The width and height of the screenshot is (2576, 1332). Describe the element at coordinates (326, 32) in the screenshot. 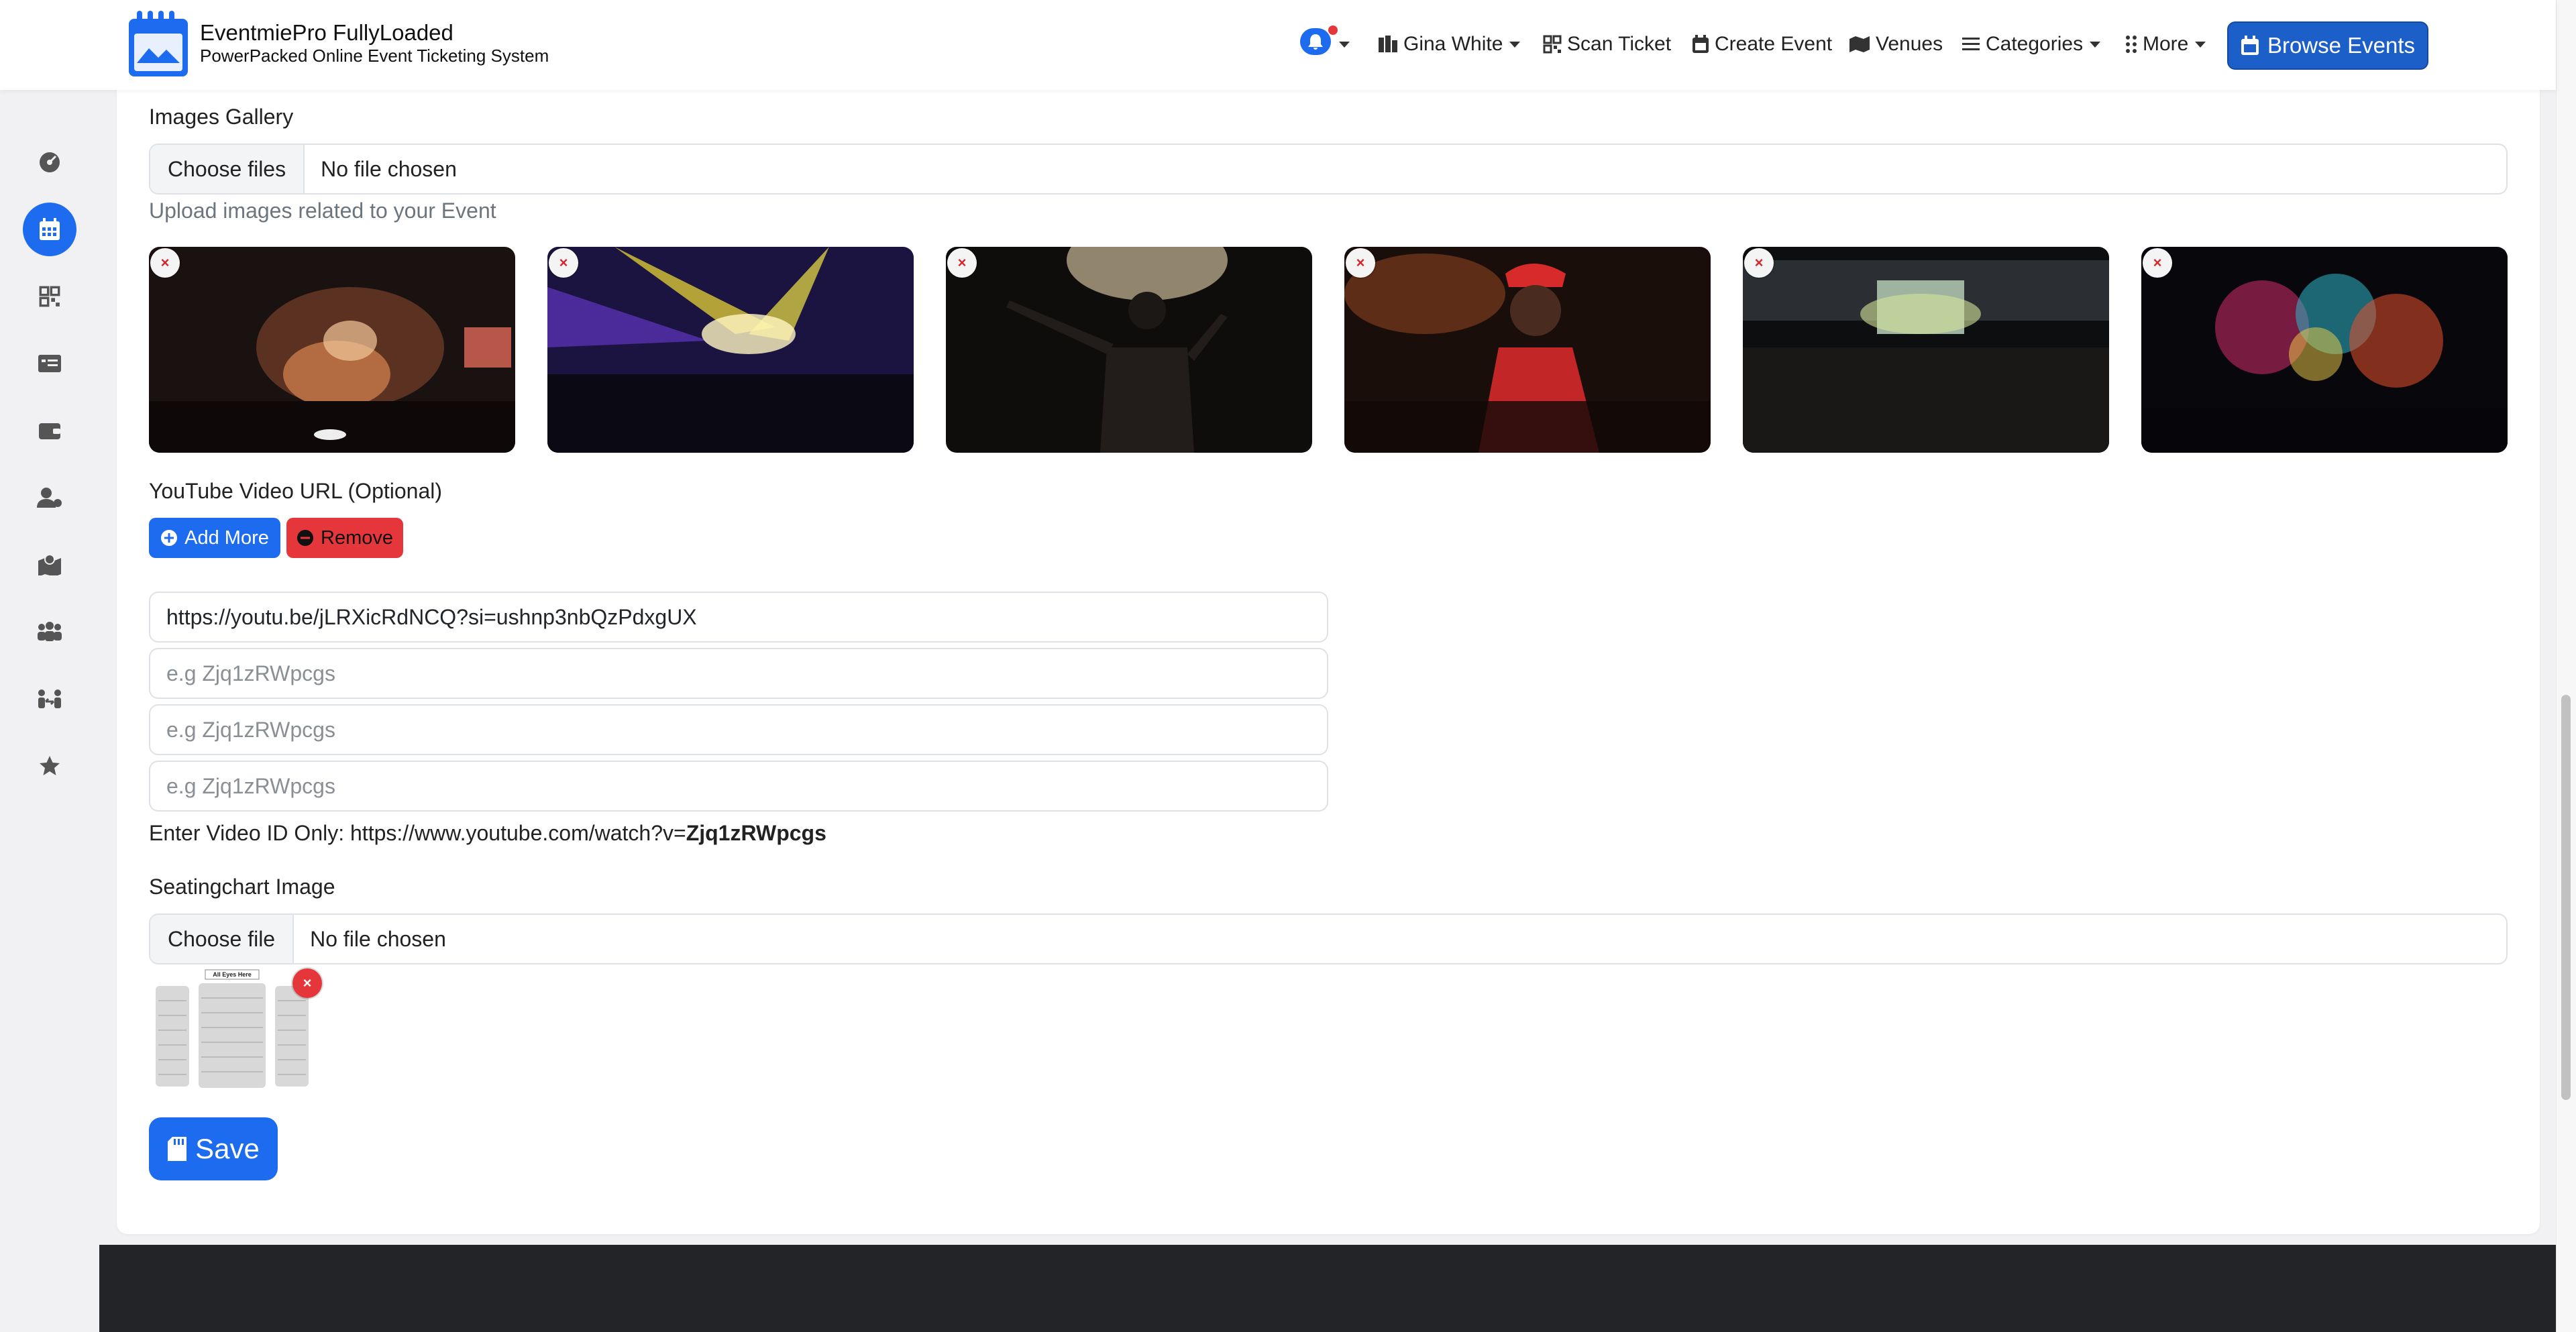

I see `brand-title: EventmiePro FullyLoaded` at that location.